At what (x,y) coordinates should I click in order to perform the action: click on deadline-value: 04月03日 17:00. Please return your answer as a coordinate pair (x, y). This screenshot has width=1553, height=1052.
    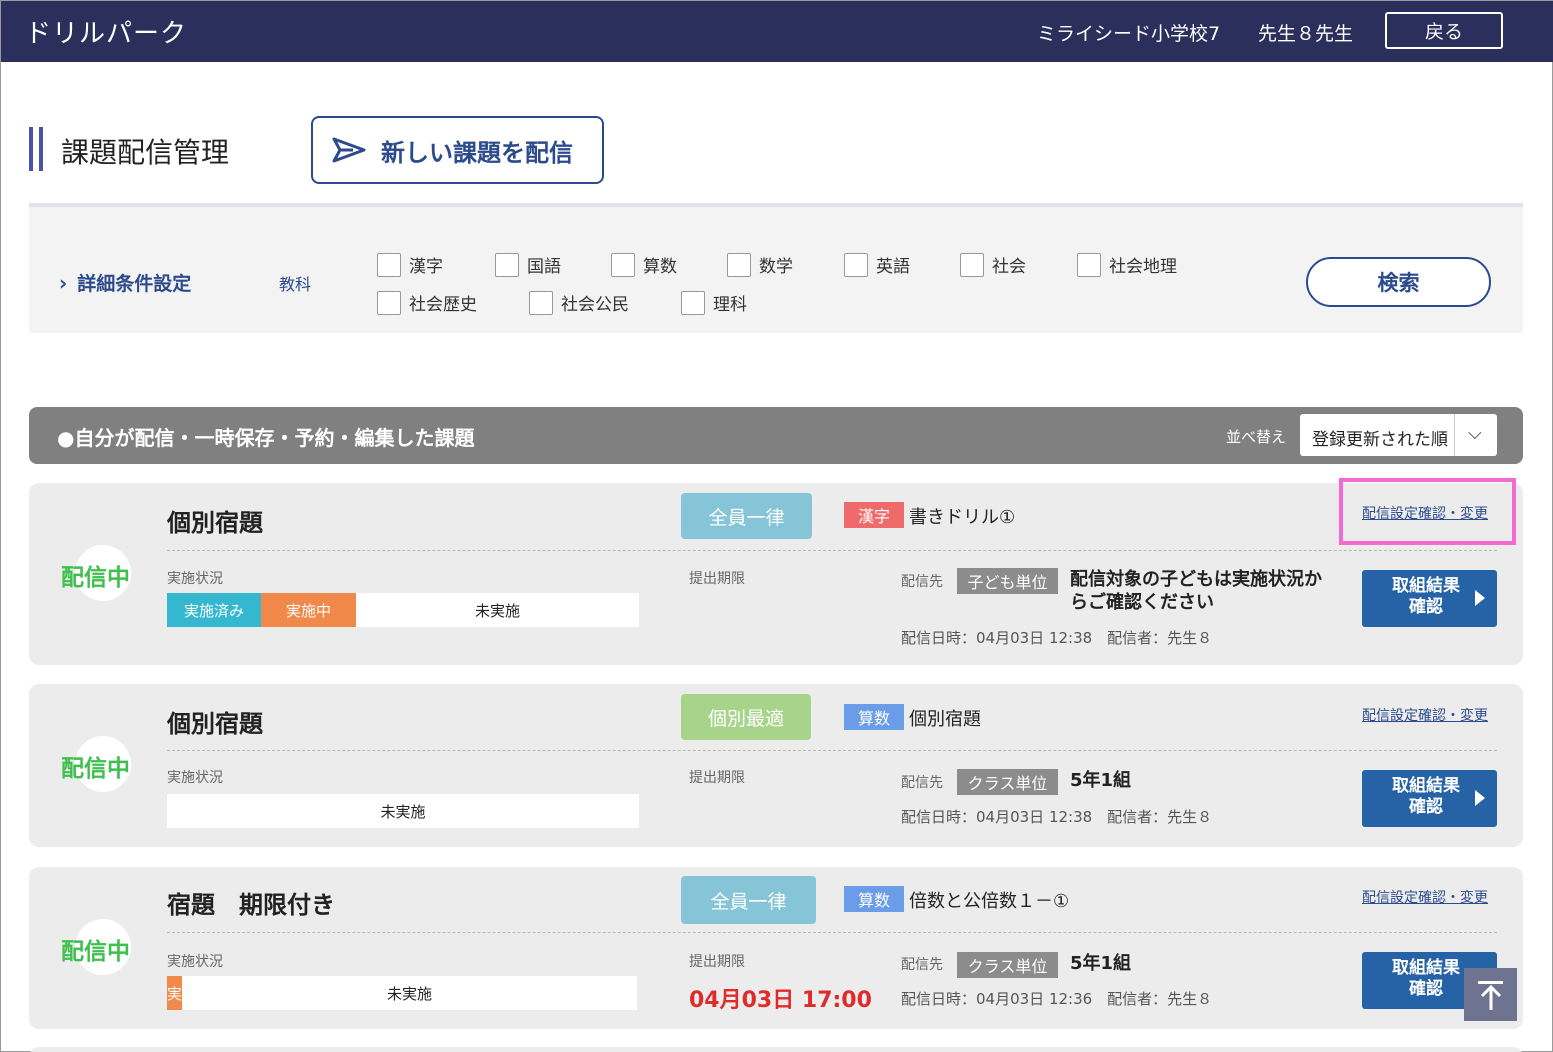
    Looking at the image, I should click on (780, 1000).